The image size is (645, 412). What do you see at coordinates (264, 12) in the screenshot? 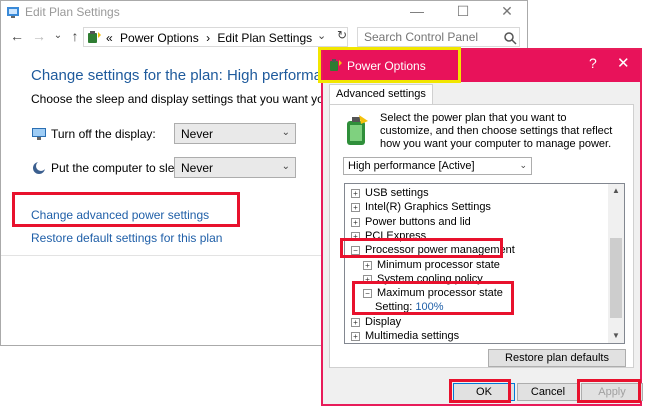
I see `edit-window-titlebar: Edit Plan Settings — ☐ ✕` at bounding box center [264, 12].